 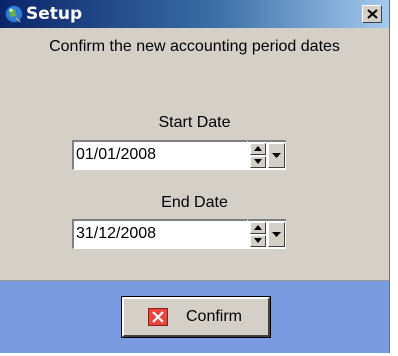 I want to click on app-globe-icon, so click(x=14, y=14).